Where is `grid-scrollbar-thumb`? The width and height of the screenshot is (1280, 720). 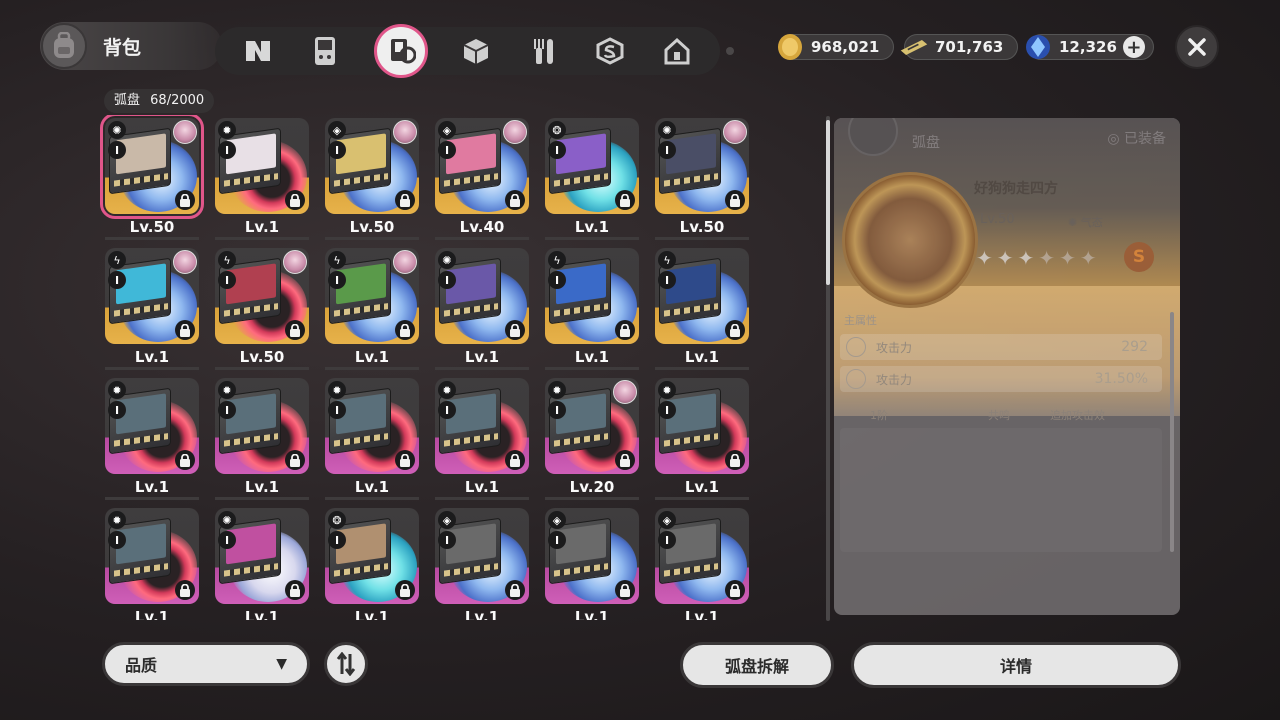 grid-scrollbar-thumb is located at coordinates (828, 202).